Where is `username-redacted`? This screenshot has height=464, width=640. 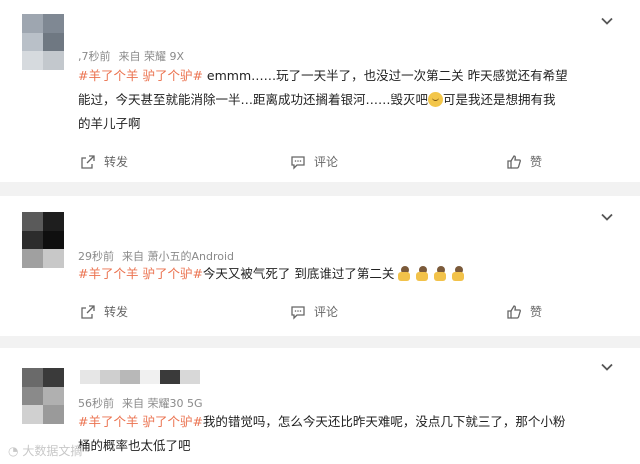
username-redacted is located at coordinates (140, 377).